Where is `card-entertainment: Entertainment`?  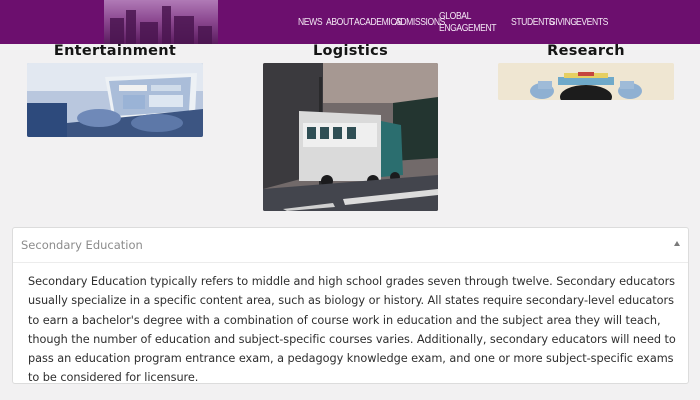 card-entertainment: Entertainment is located at coordinates (115, 90).